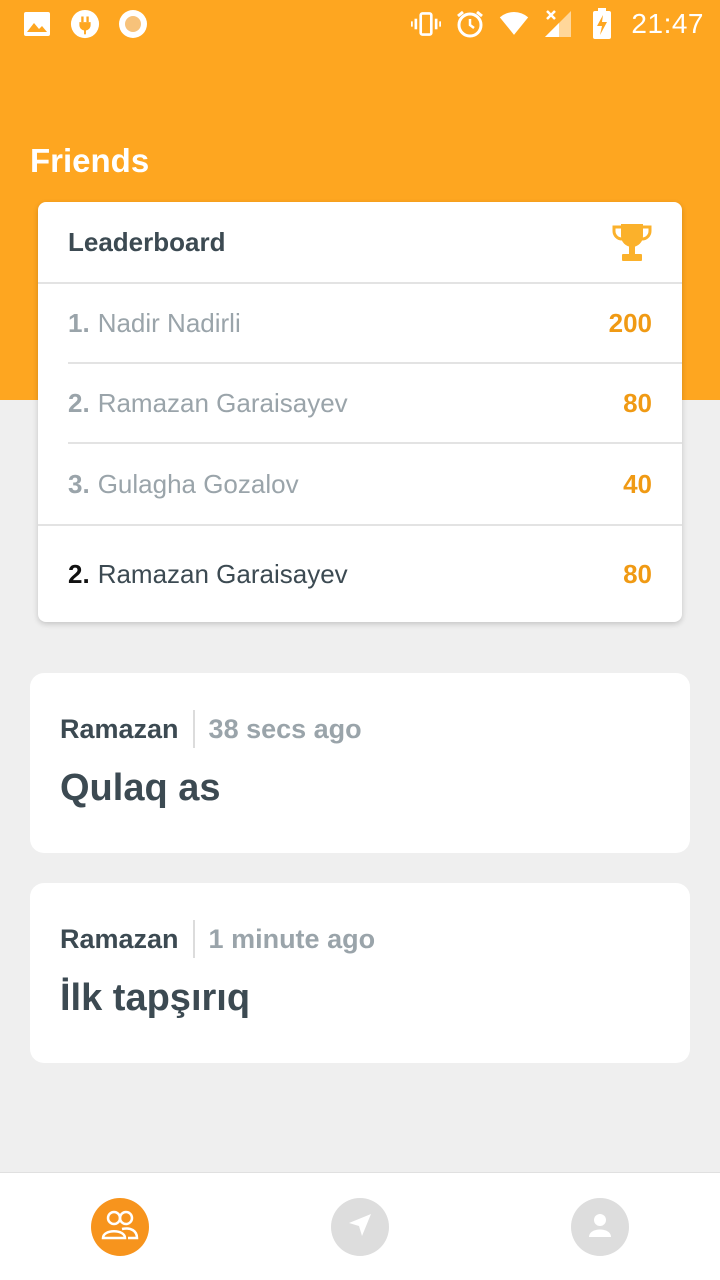 The image size is (720, 1280). Describe the element at coordinates (558, 24) in the screenshot. I see `signal-icon` at that location.